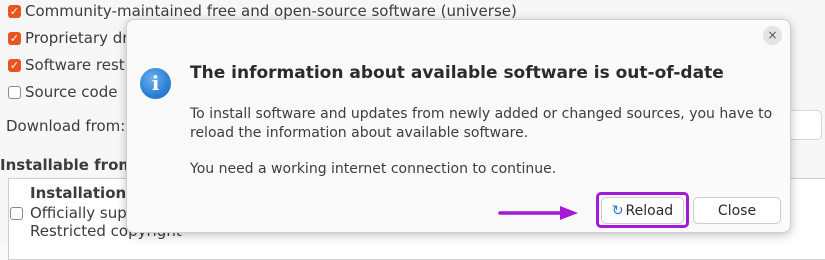 This screenshot has height=260, width=825. I want to click on close-icon: ×, so click(772, 35).